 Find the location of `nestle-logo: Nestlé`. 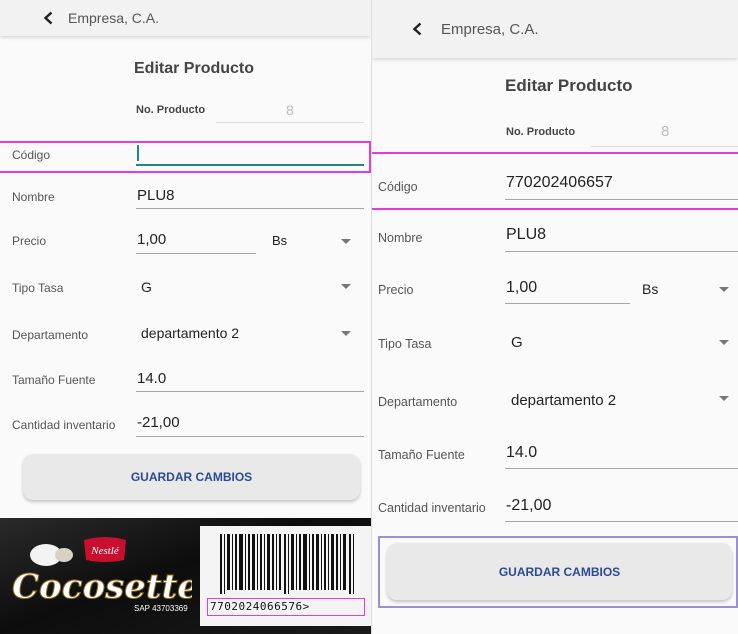

nestle-logo: Nestlé is located at coordinates (105, 549).